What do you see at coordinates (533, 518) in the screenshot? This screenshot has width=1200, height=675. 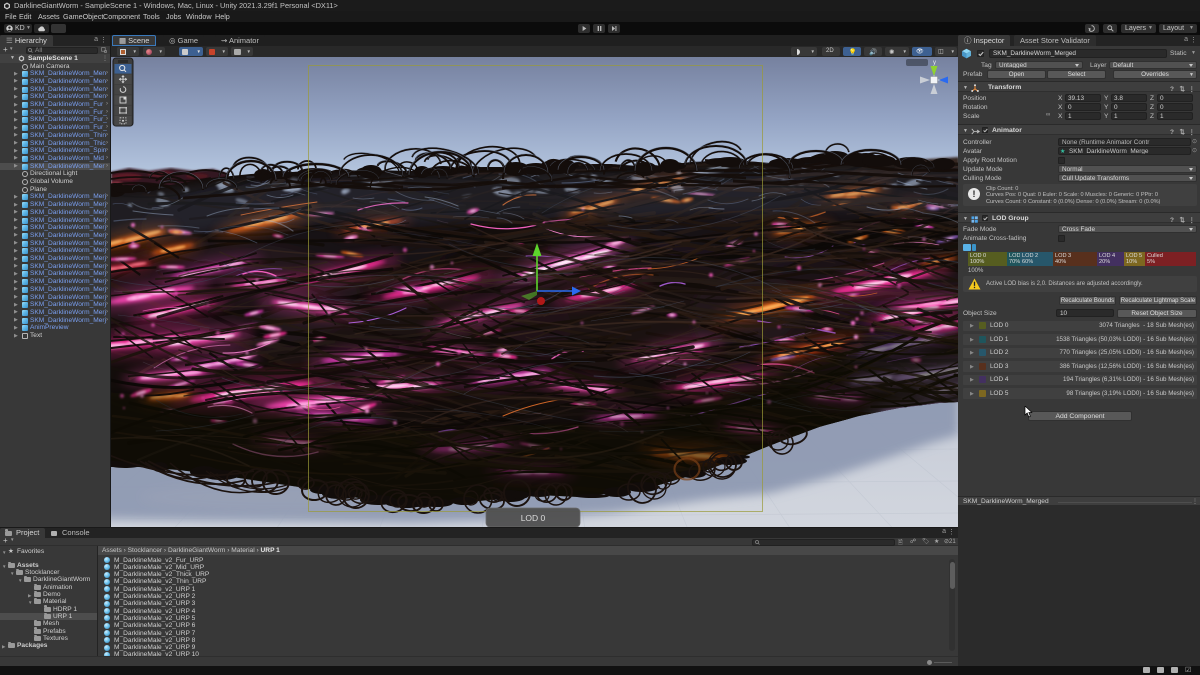 I see `svg-text: LOD 0` at bounding box center [533, 518].